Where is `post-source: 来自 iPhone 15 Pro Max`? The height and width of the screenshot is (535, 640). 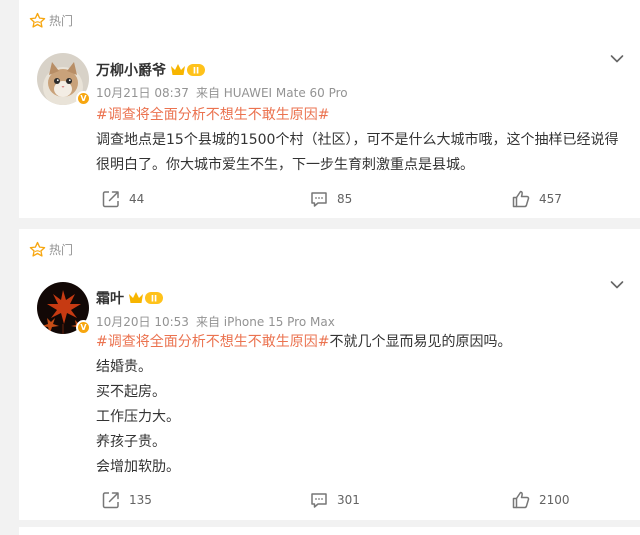 post-source: 来自 iPhone 15 Pro Max is located at coordinates (265, 322).